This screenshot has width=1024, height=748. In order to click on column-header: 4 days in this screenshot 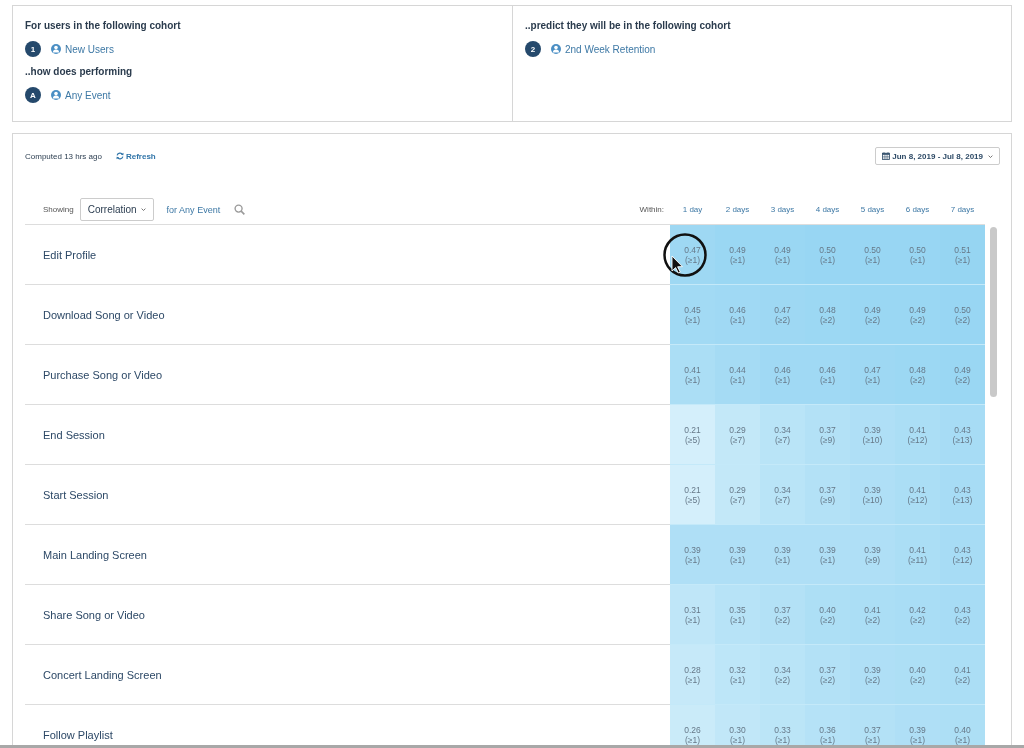, I will do `click(827, 209)`.